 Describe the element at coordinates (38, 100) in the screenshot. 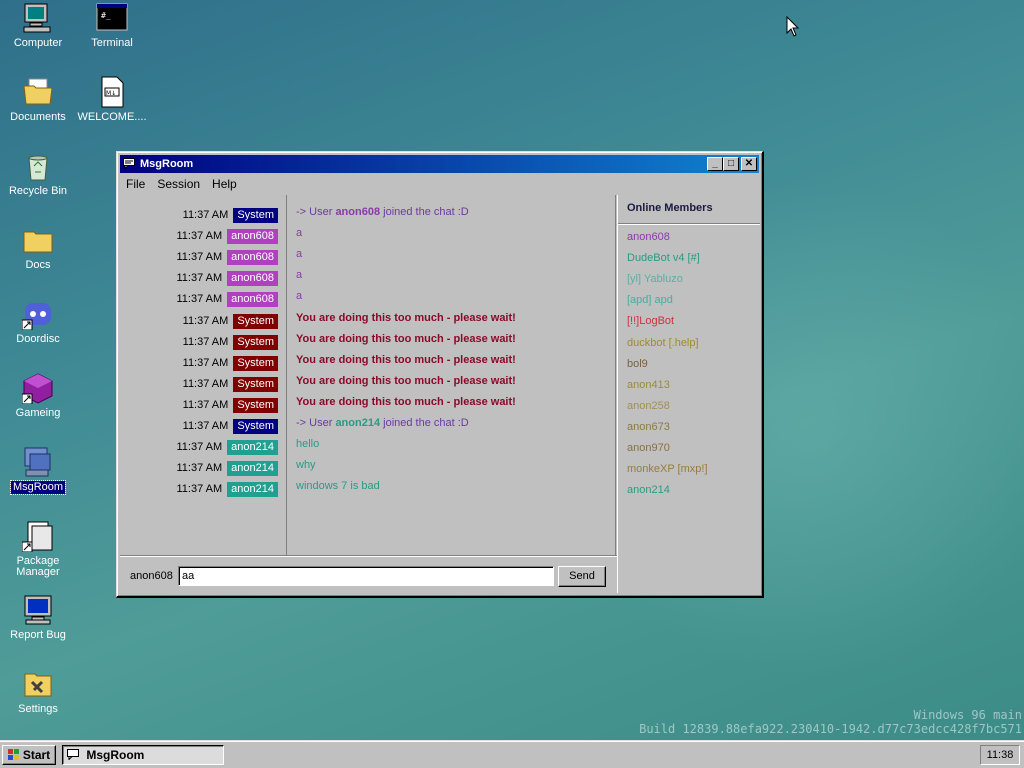

I see `desktop-icon-documents: Documents` at that location.